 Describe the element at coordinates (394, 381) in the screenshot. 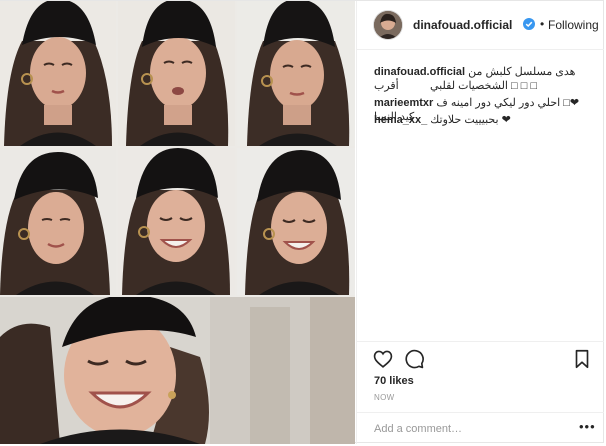

I see `likes-count: 70 likes` at that location.